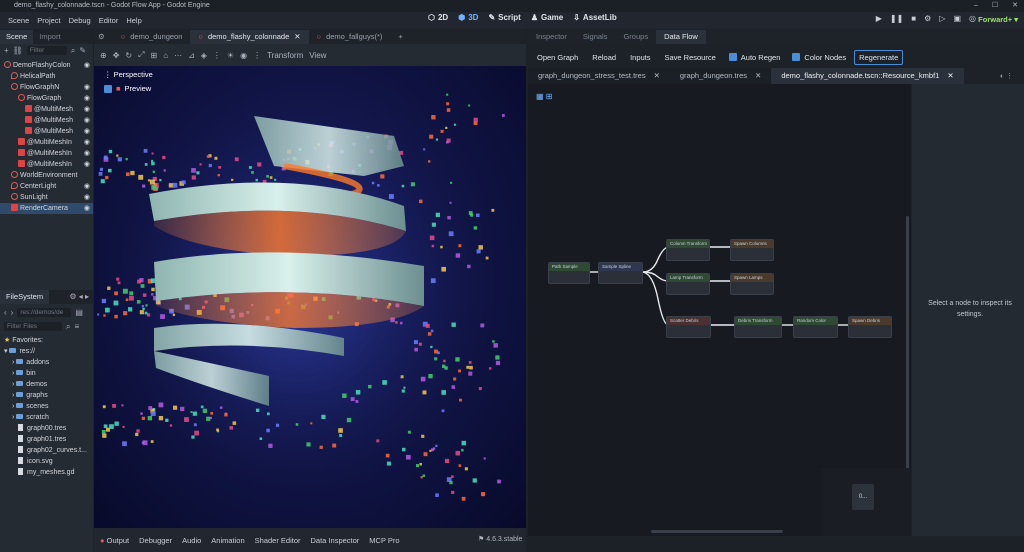  I want to click on fs-options-icon: ⚙ ◂ ▸, so click(81, 297).